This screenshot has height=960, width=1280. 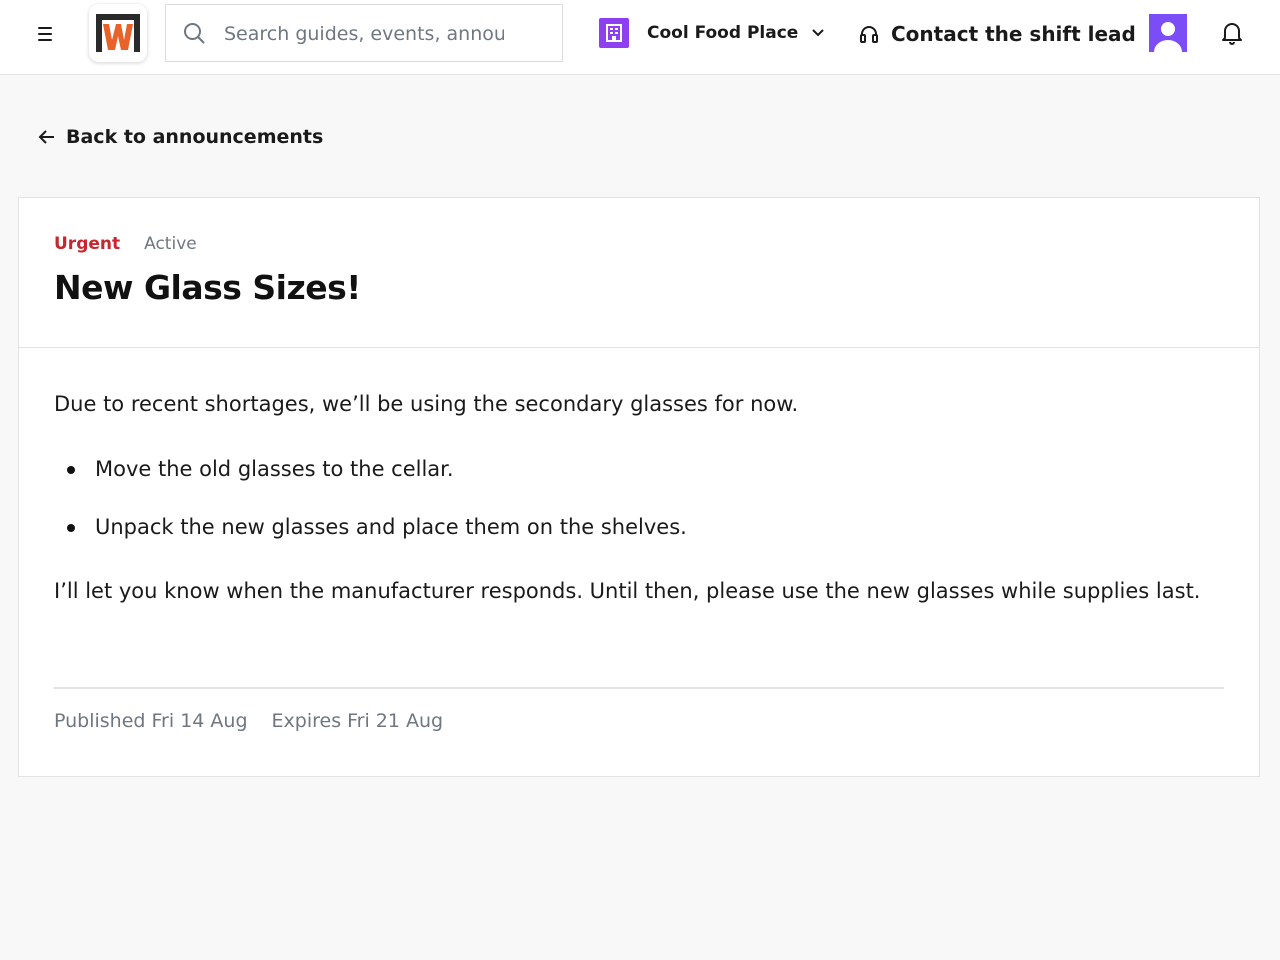 I want to click on status-badge: Active, so click(x=170, y=244).